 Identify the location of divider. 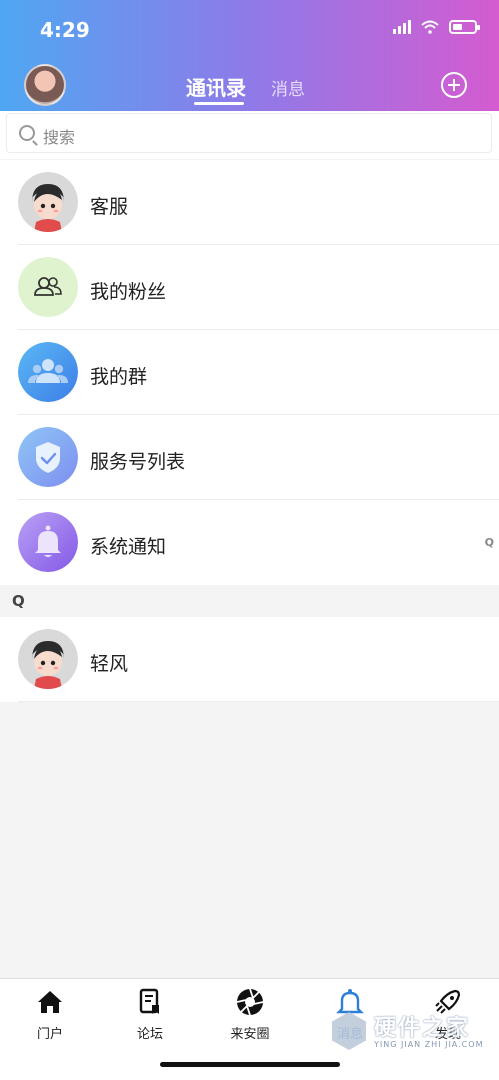
(258, 701).